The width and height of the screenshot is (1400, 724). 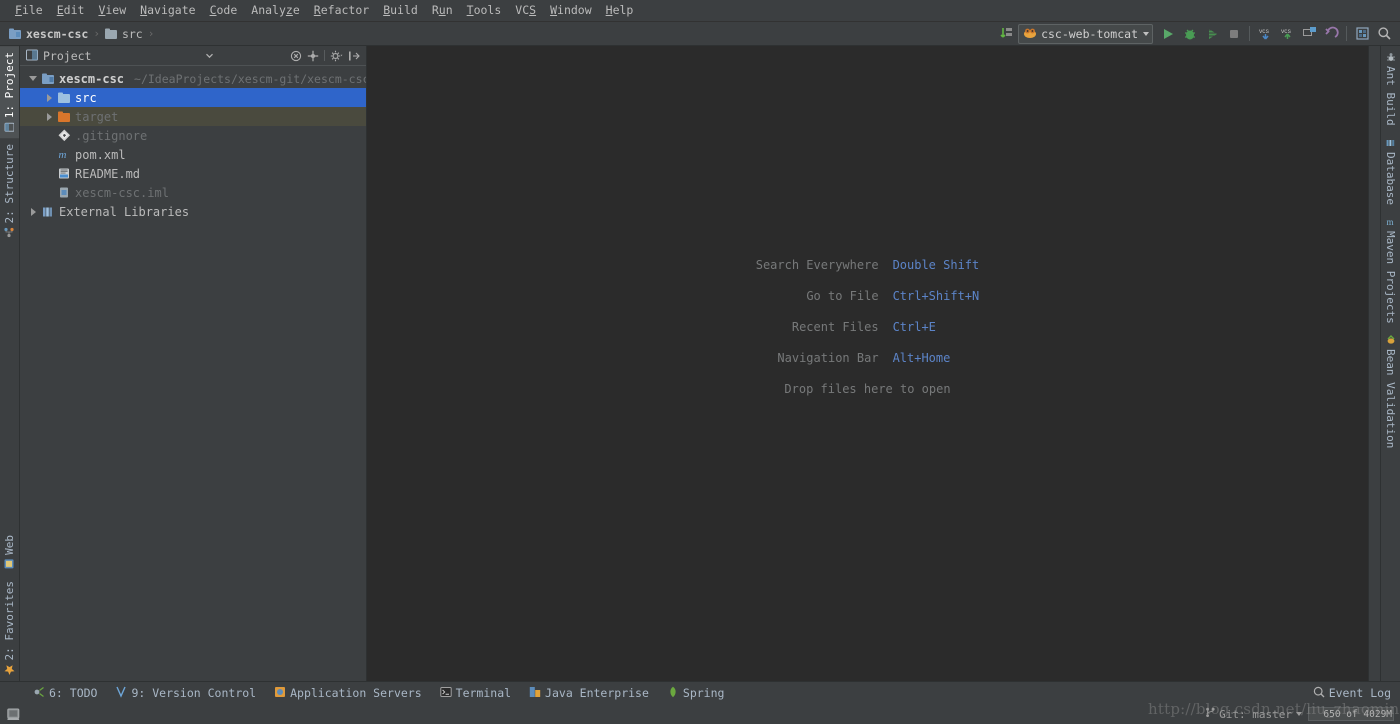 I want to click on menu-item-run: Run, so click(x=442, y=10).